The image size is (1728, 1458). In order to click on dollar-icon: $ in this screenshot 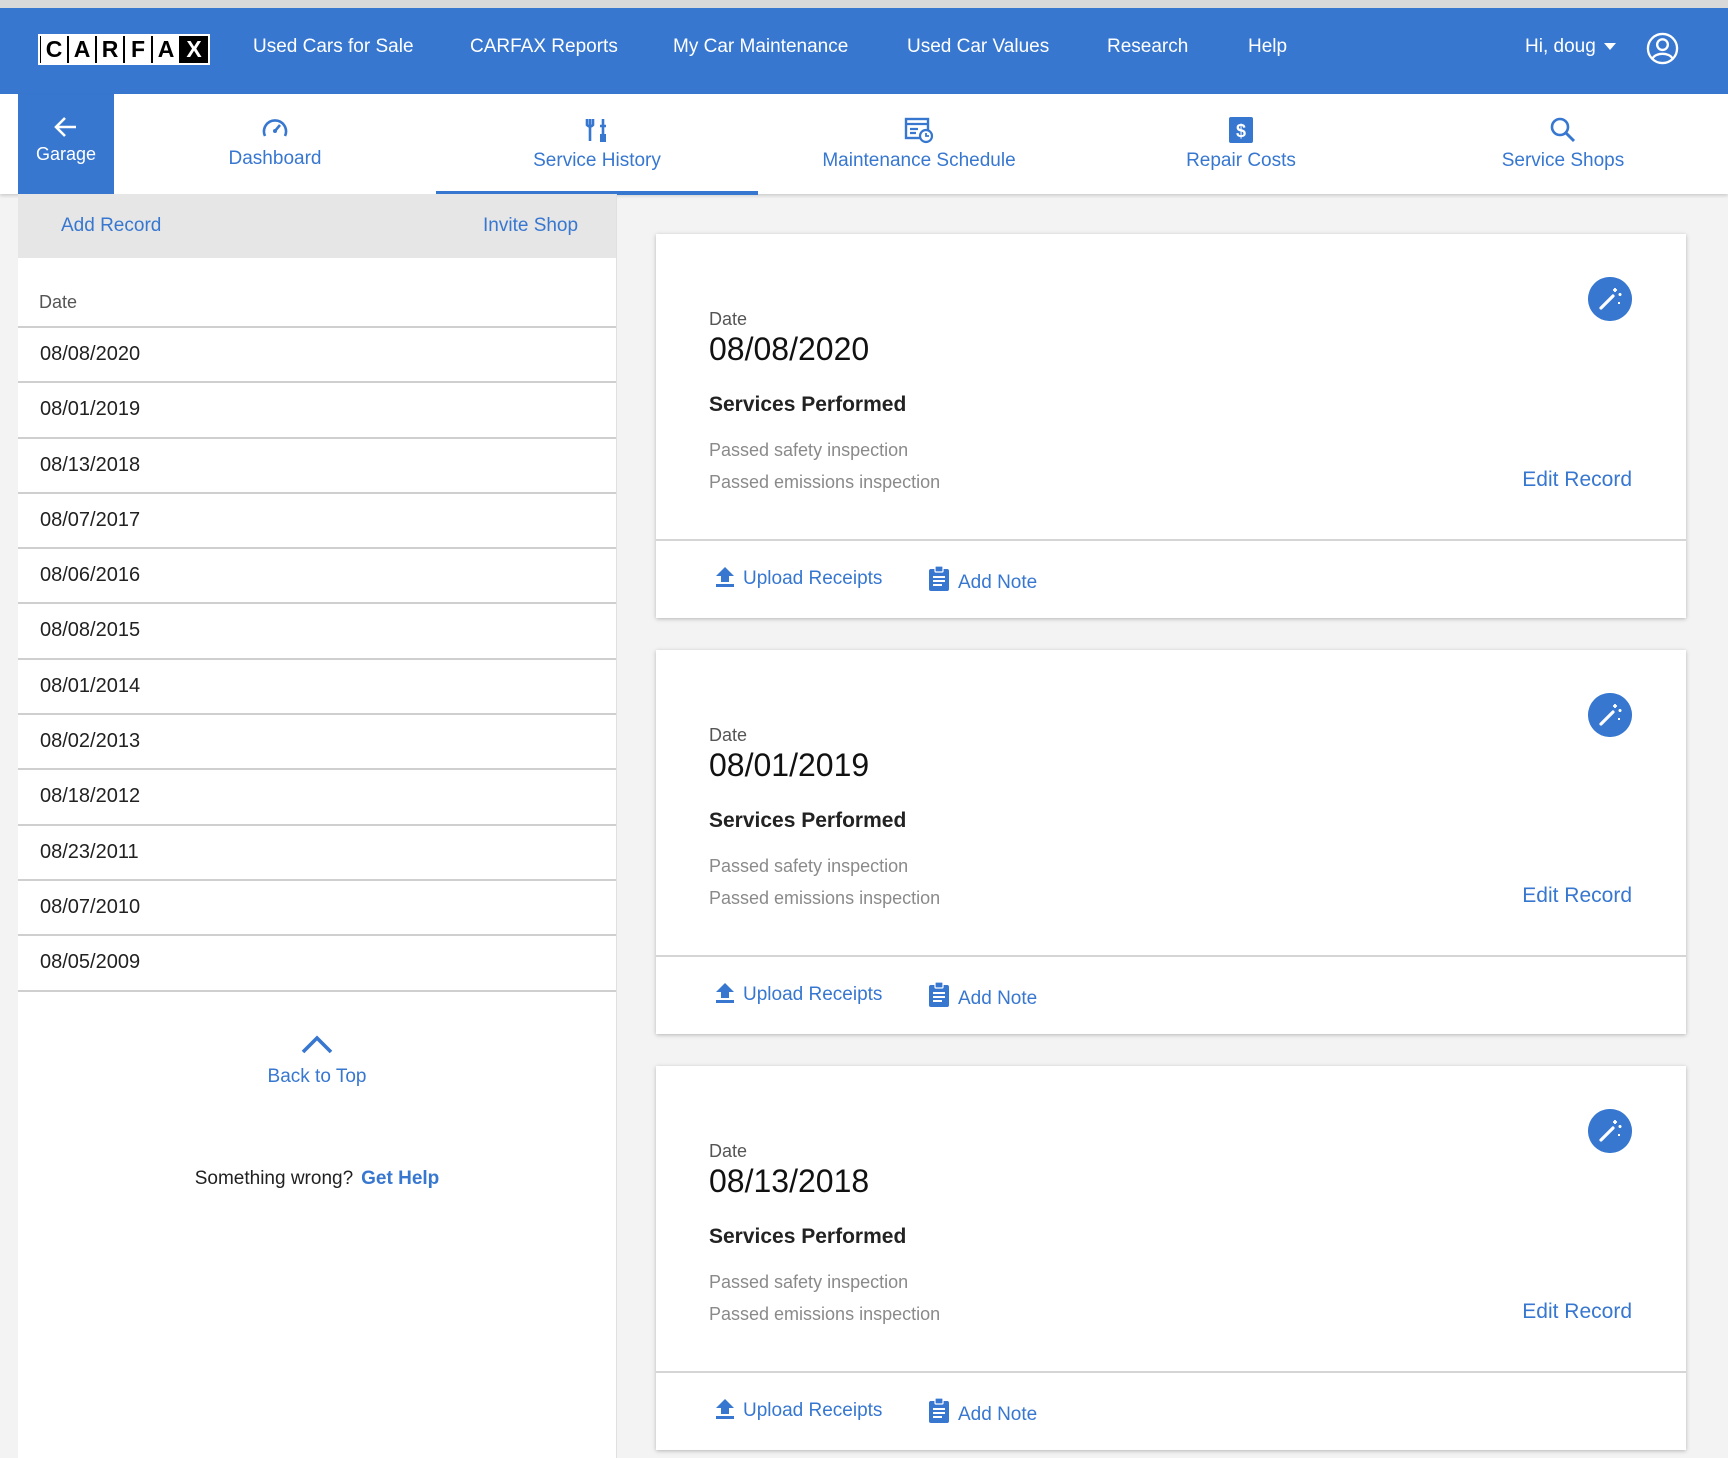, I will do `click(1241, 130)`.